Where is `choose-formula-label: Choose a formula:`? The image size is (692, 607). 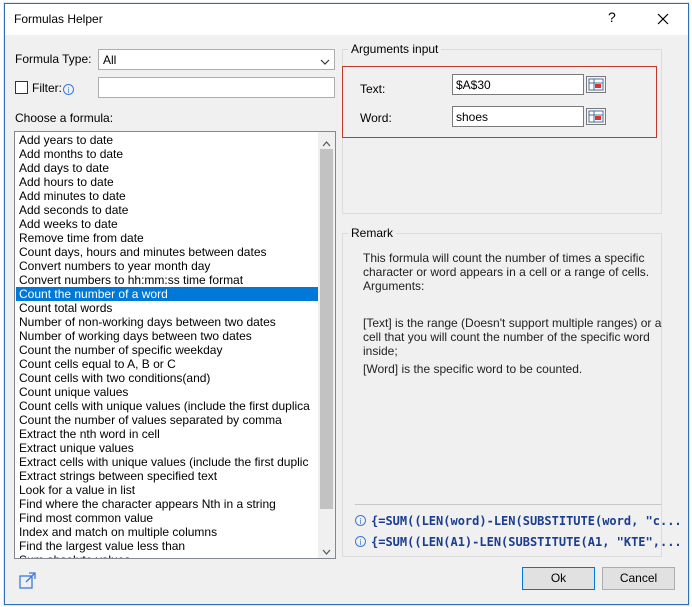 choose-formula-label: Choose a formula: is located at coordinates (64, 118).